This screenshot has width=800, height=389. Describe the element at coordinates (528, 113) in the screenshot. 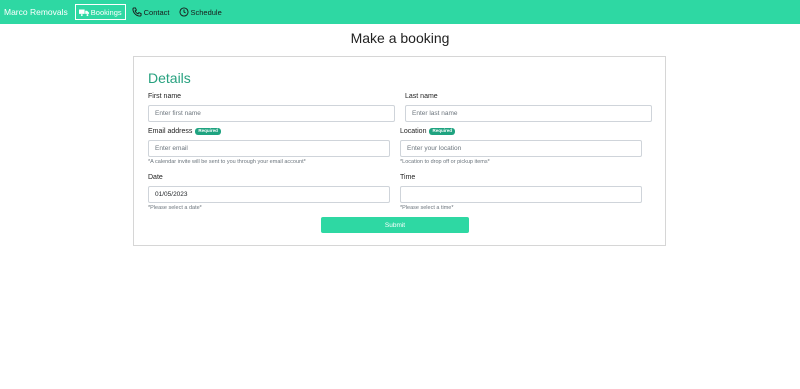

I see `last-name-input: Enter last name` at that location.